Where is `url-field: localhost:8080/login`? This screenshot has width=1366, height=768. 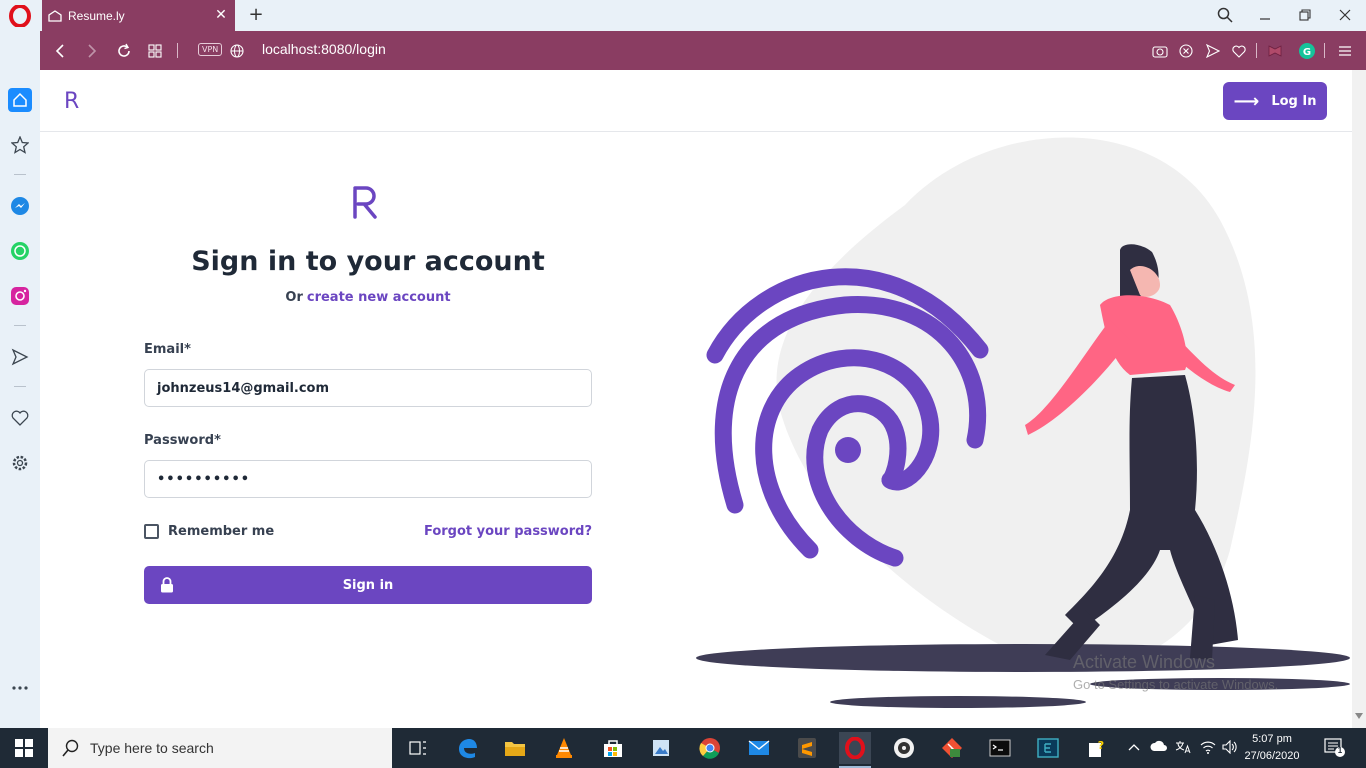 url-field: localhost:8080/login is located at coordinates (324, 49).